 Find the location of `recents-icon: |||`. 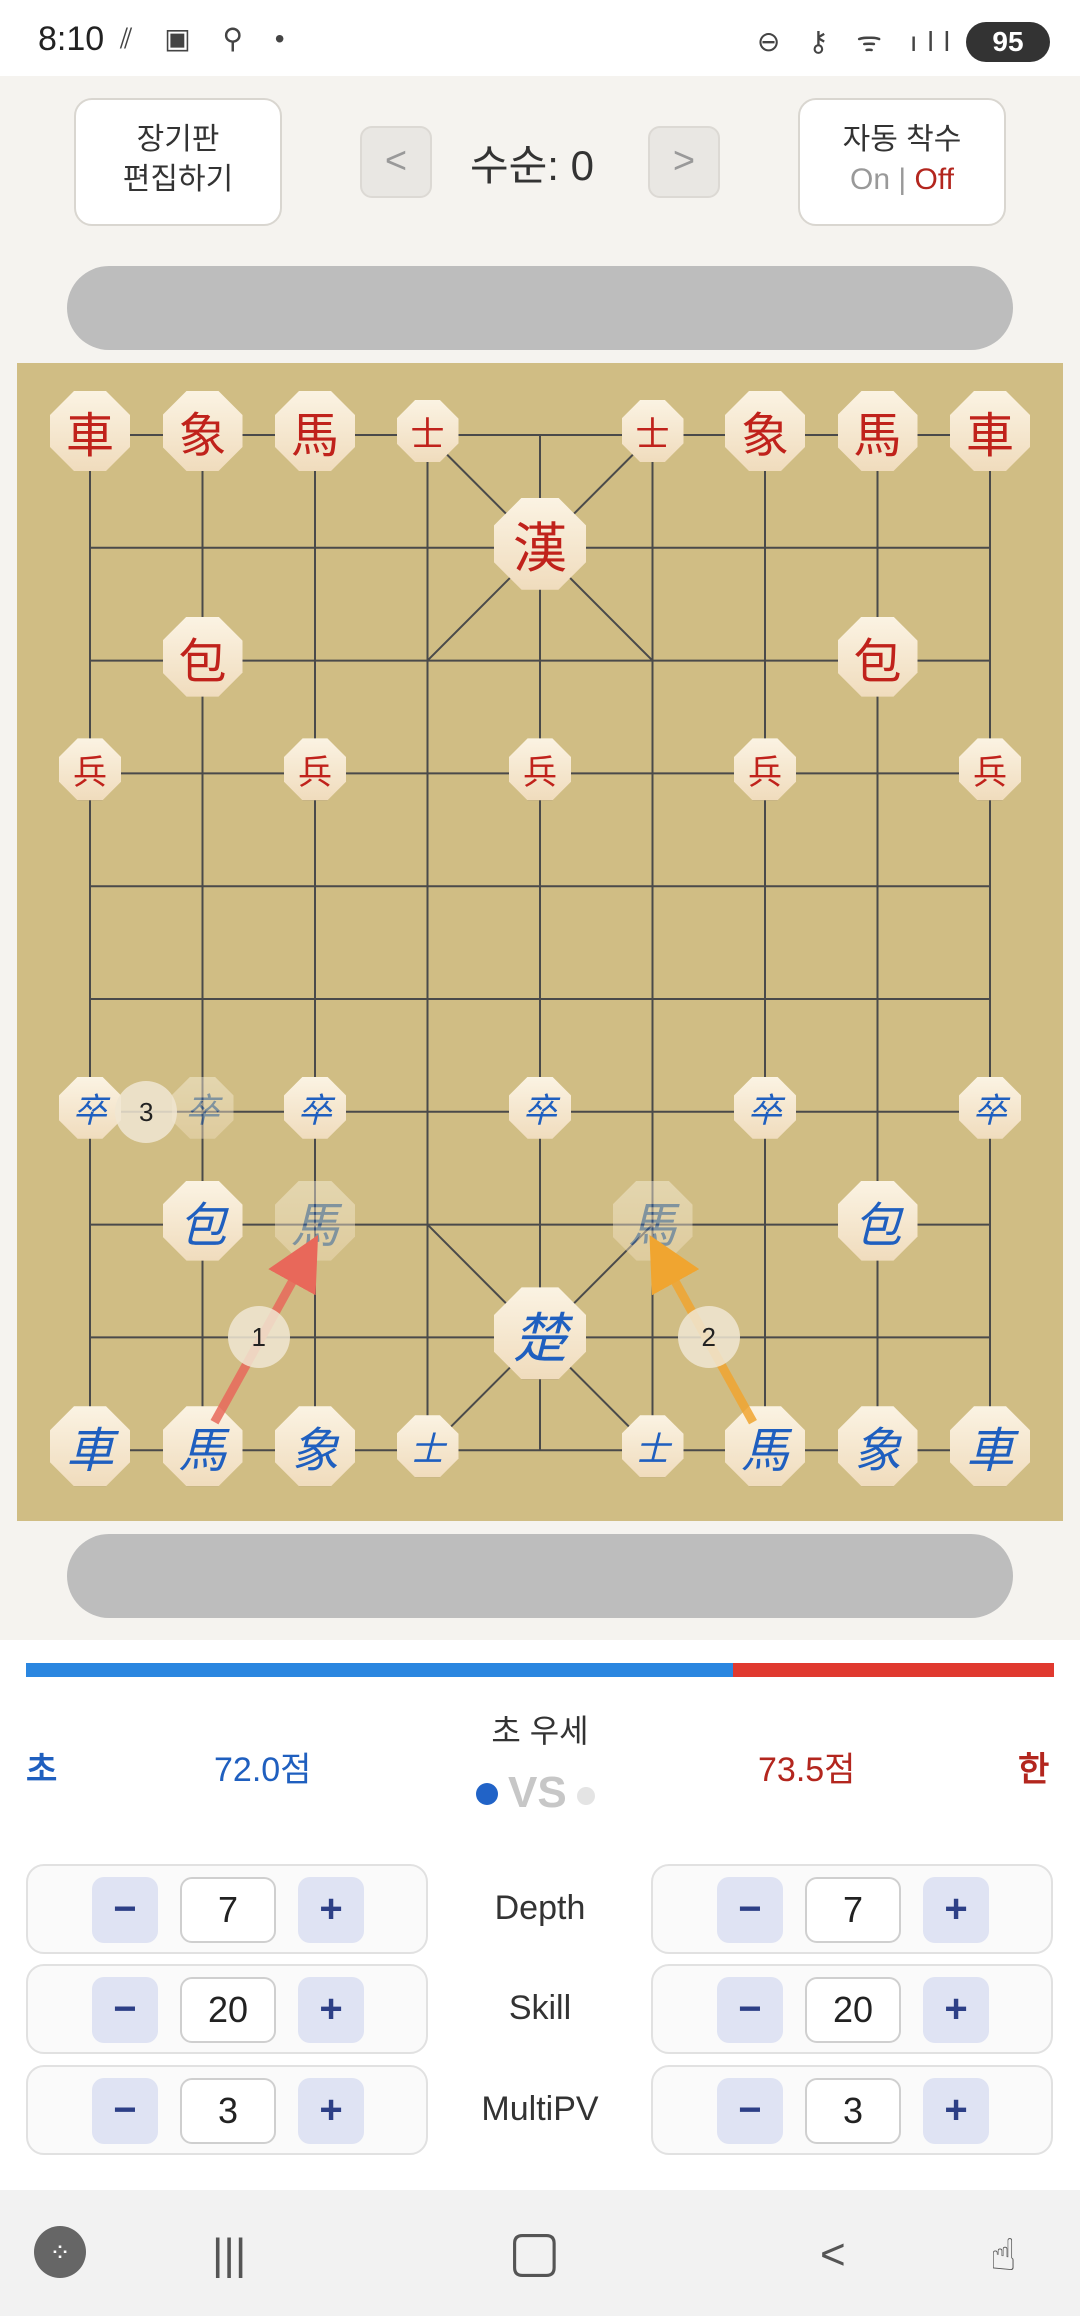

recents-icon: ||| is located at coordinates (229, 2255).